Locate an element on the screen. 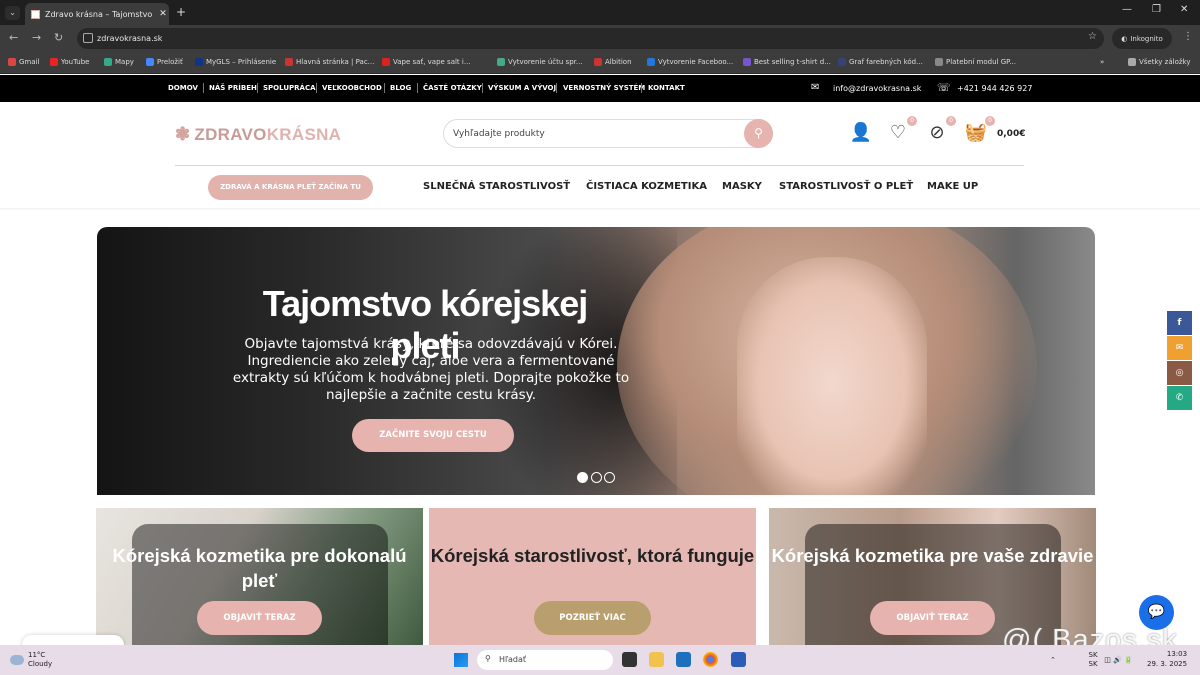 This screenshot has width=1200, height=675. compare-icon: ⊘ 0 is located at coordinates (940, 131).